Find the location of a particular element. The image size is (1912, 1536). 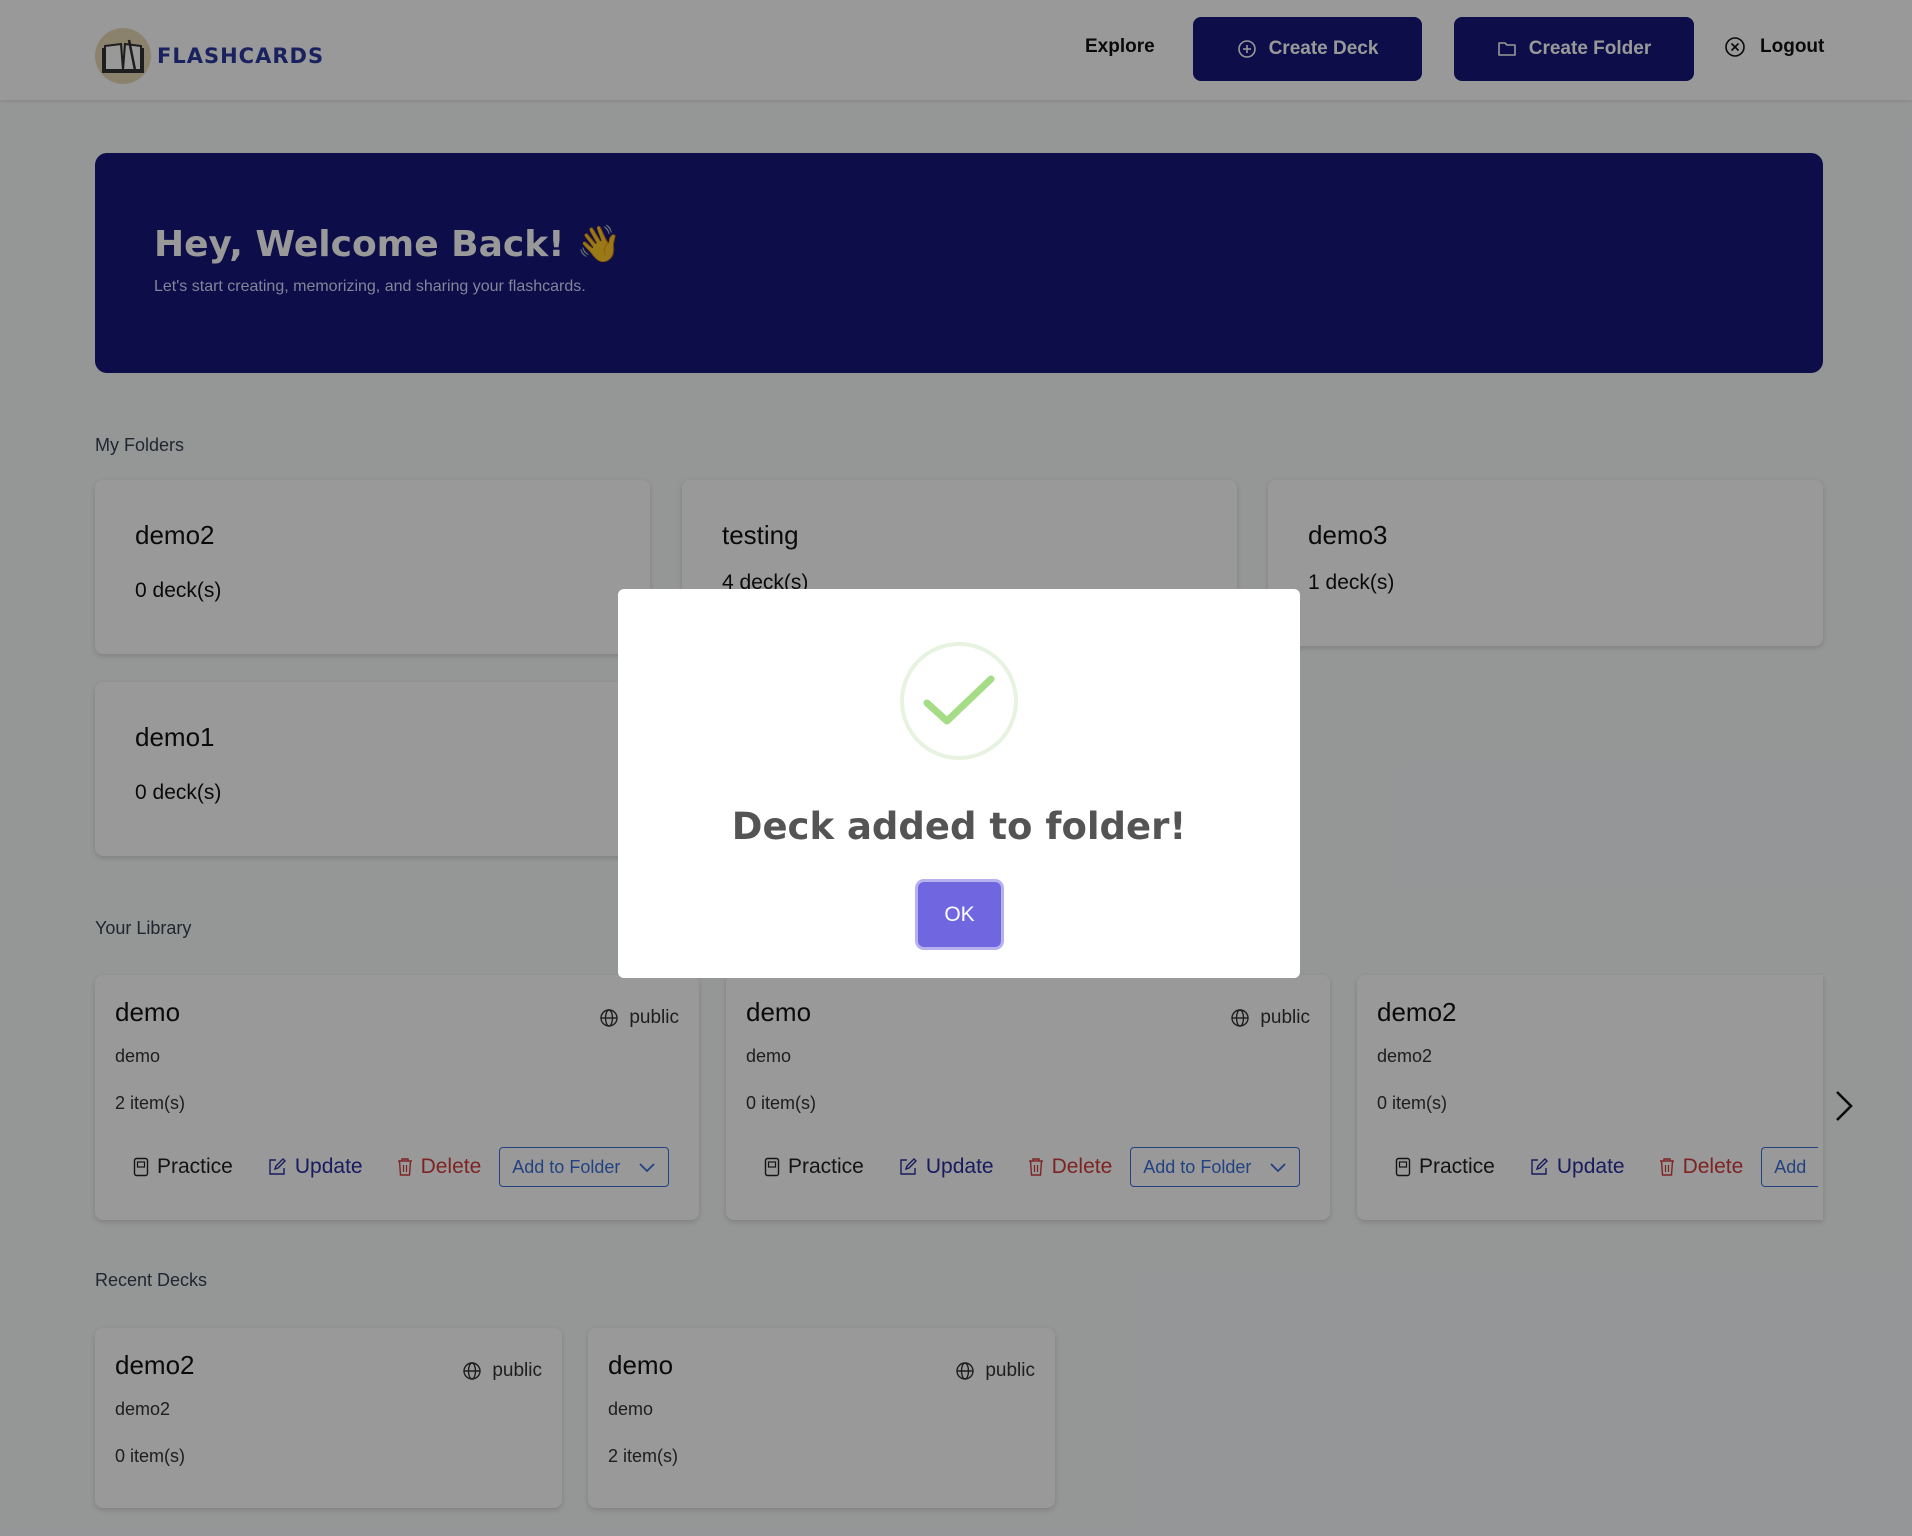

dialog-title: Deck added to folder! is located at coordinates (959, 826).